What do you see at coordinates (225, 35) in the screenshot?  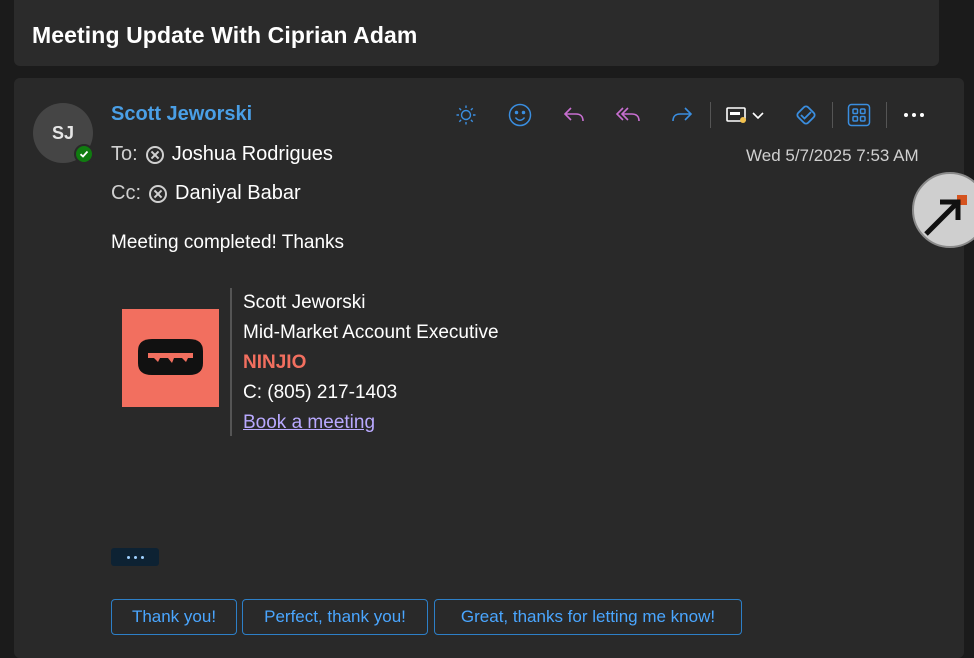 I see `message-subject: Meeting Update With Ciprian Adam` at bounding box center [225, 35].